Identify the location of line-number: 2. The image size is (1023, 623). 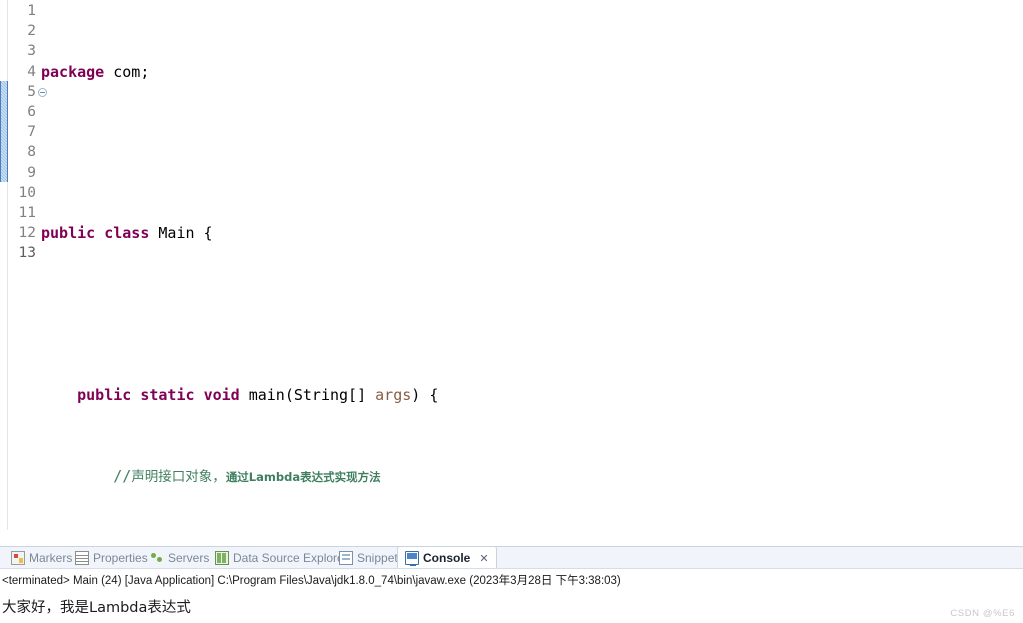
(31, 31).